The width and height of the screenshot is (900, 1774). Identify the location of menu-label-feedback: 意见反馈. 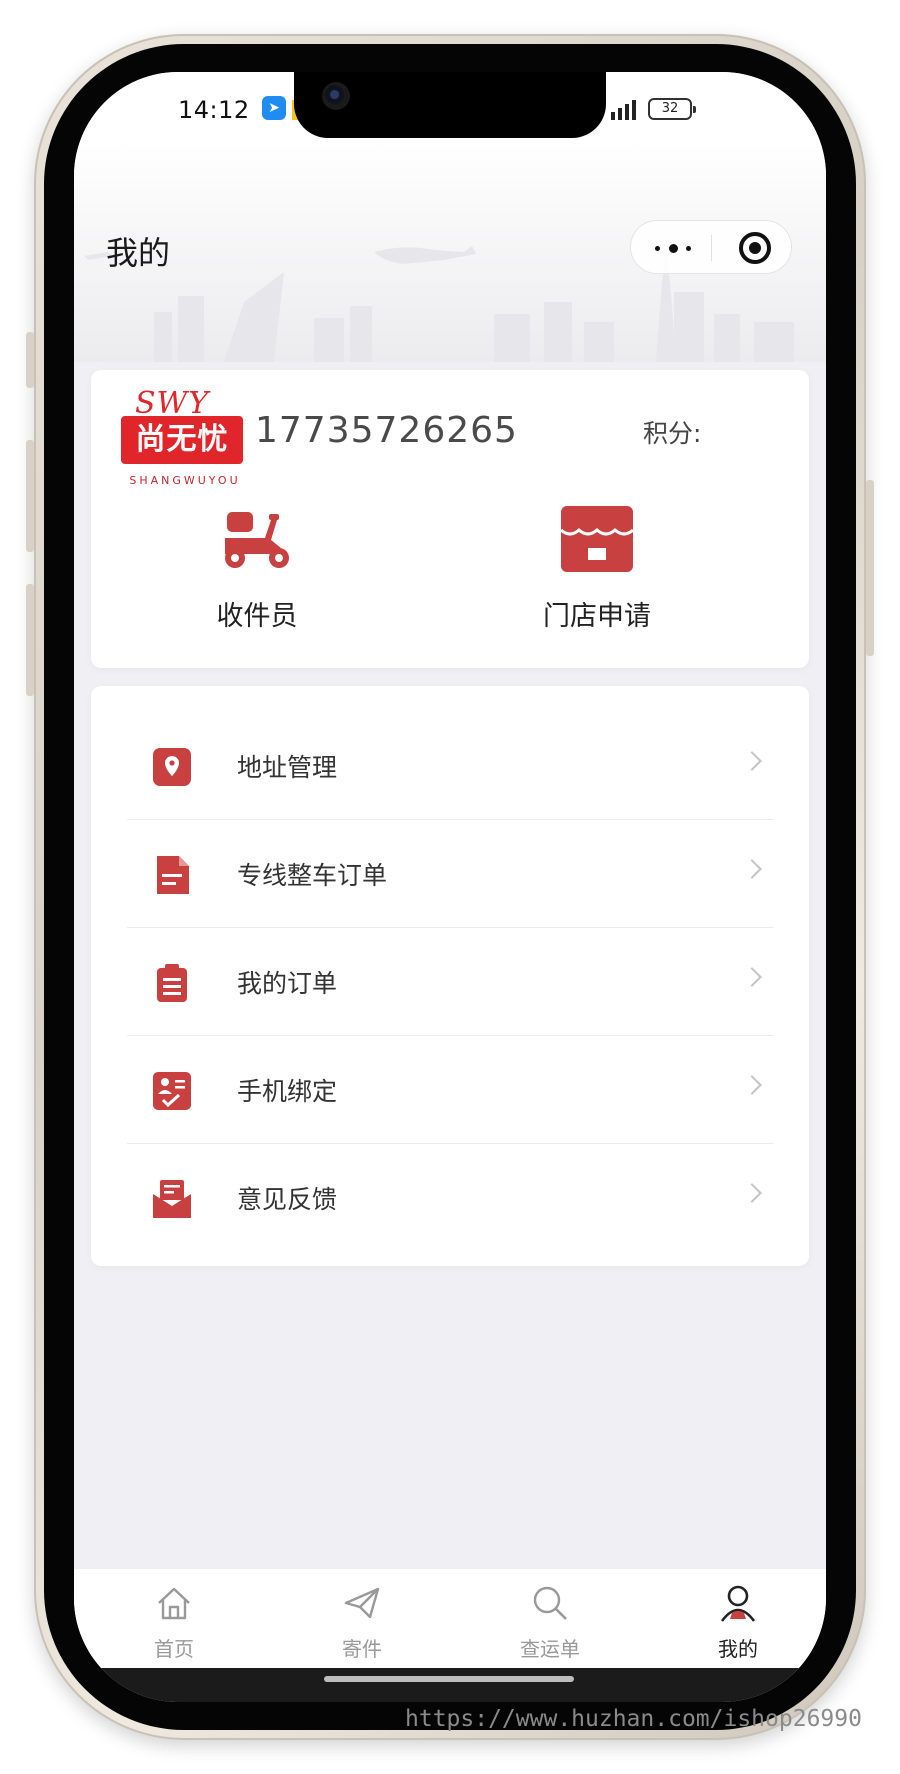
(287, 1199).